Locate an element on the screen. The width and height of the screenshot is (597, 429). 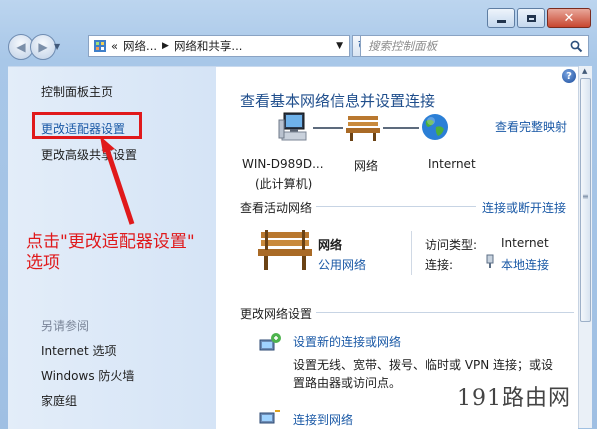
connect-disconnect-link: 连接或断开连接 is located at coordinates (524, 207).